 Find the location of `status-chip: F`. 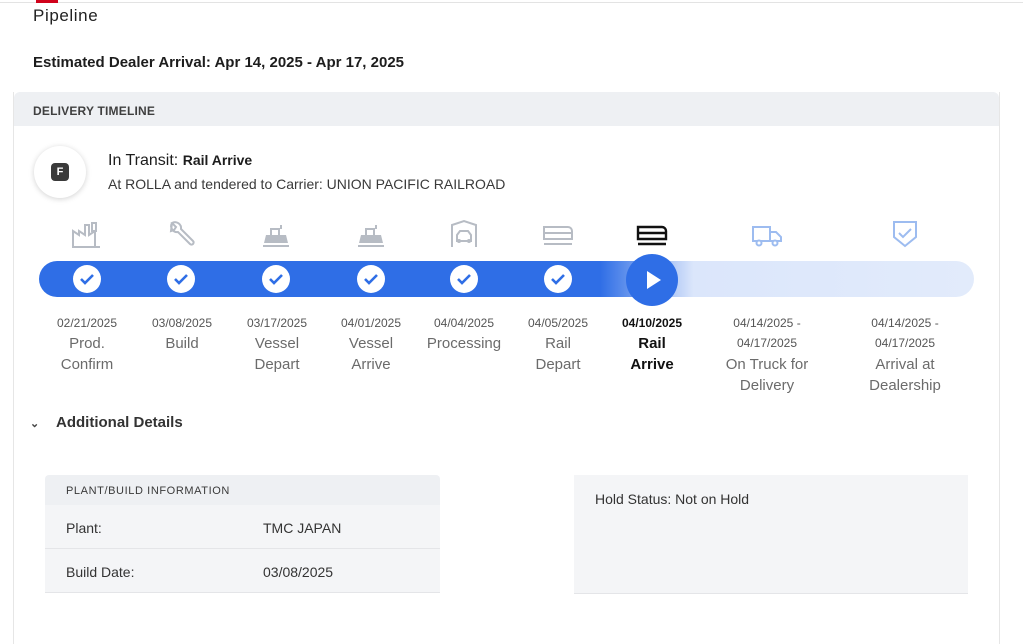

status-chip: F is located at coordinates (60, 172).